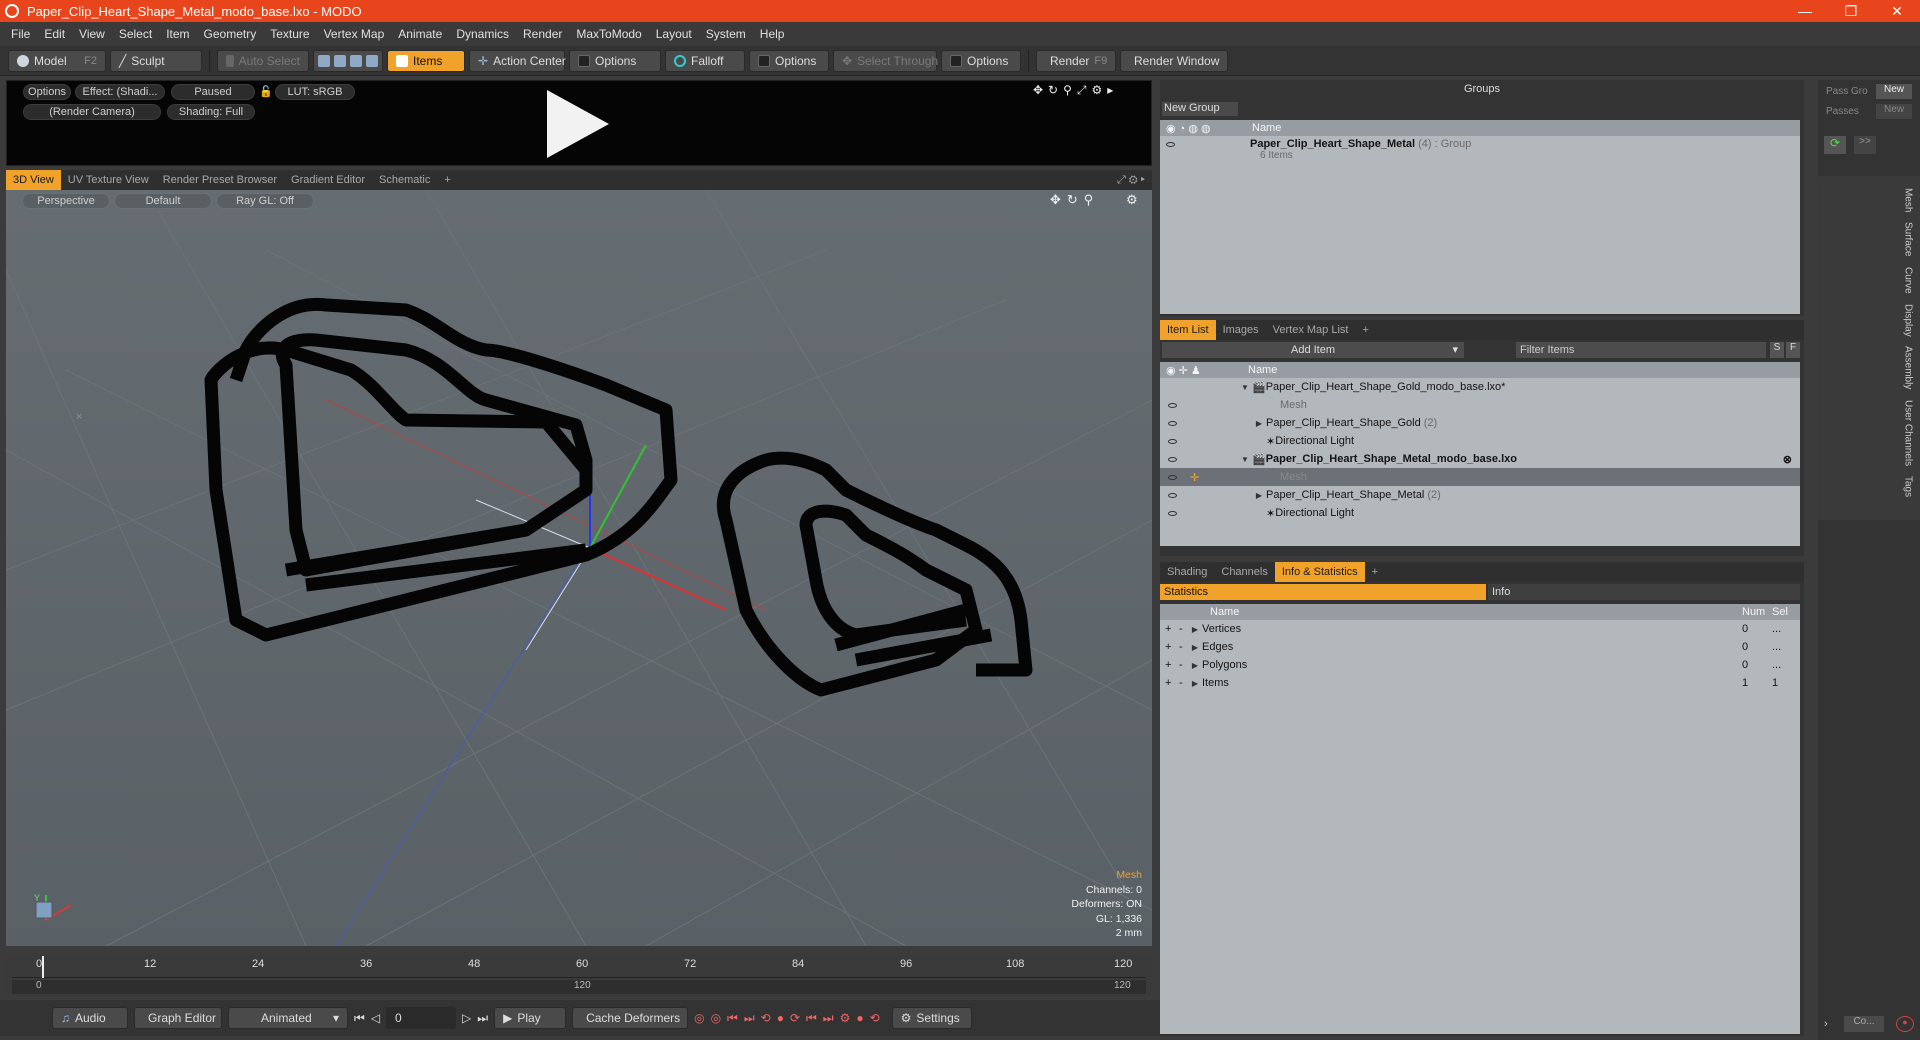 This screenshot has height=1040, width=1920. I want to click on menu-dynamics: Dynamics, so click(482, 34).